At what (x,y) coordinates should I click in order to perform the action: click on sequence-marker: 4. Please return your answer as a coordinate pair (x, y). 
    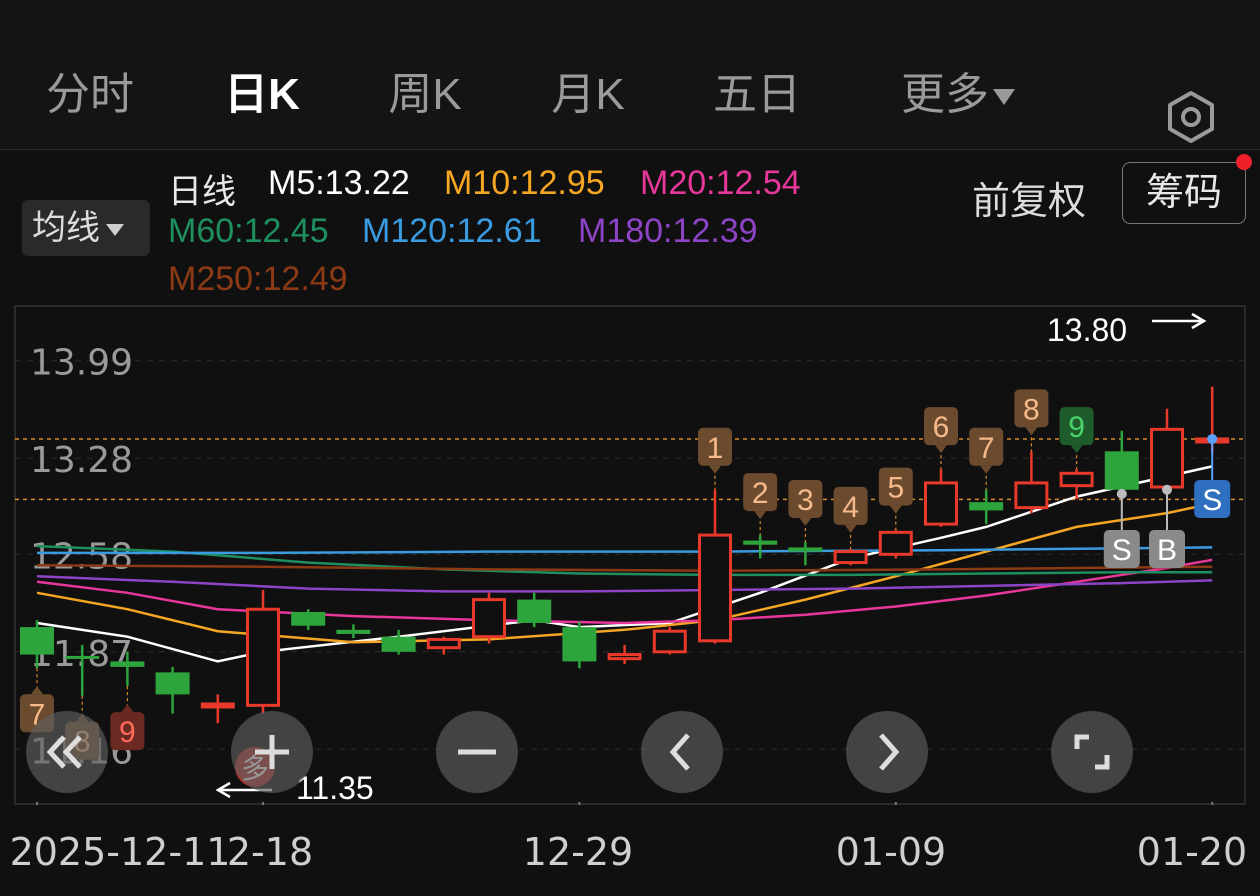
    Looking at the image, I should click on (850, 517).